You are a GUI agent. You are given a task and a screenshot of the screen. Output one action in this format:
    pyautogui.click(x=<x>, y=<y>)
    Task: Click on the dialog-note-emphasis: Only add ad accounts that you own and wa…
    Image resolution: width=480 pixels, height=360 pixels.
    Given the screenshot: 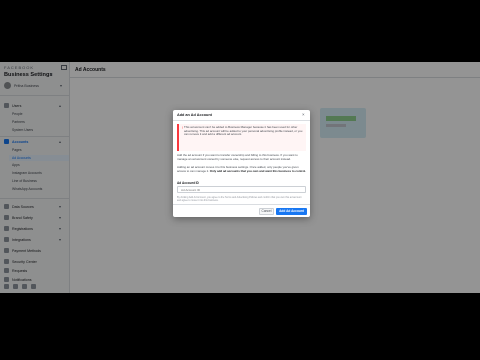 What is the action you would take?
    pyautogui.click(x=257, y=170)
    